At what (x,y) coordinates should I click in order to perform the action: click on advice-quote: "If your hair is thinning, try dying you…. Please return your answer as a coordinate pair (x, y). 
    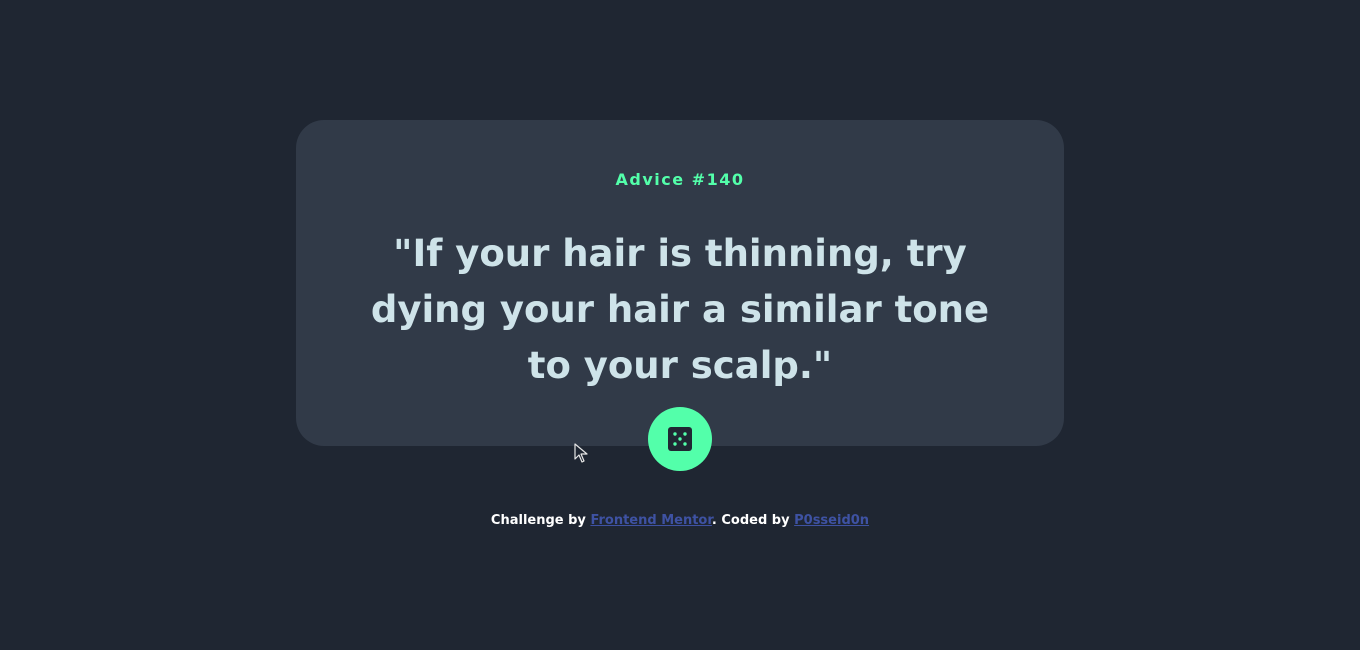
    Looking at the image, I should click on (680, 309).